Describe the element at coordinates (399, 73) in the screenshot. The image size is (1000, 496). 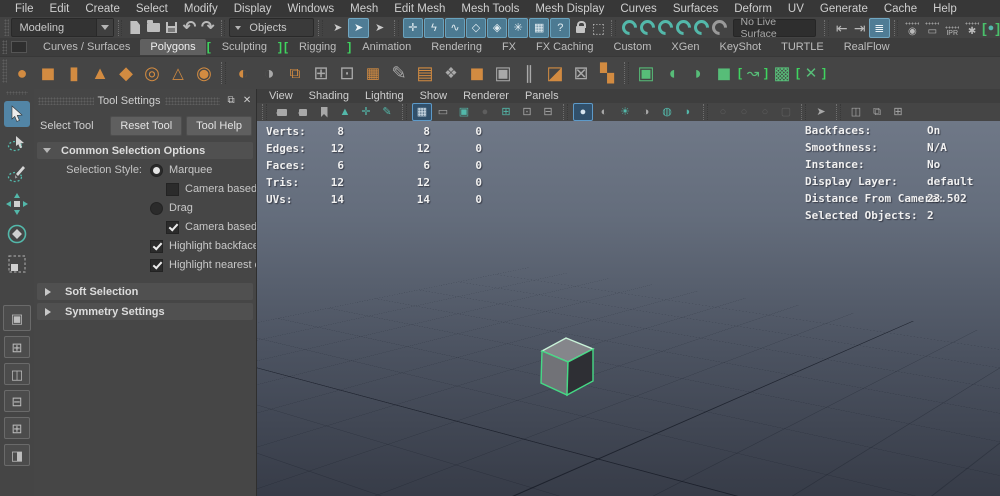
I see `multi-cut-knife-icon: ✎` at that location.